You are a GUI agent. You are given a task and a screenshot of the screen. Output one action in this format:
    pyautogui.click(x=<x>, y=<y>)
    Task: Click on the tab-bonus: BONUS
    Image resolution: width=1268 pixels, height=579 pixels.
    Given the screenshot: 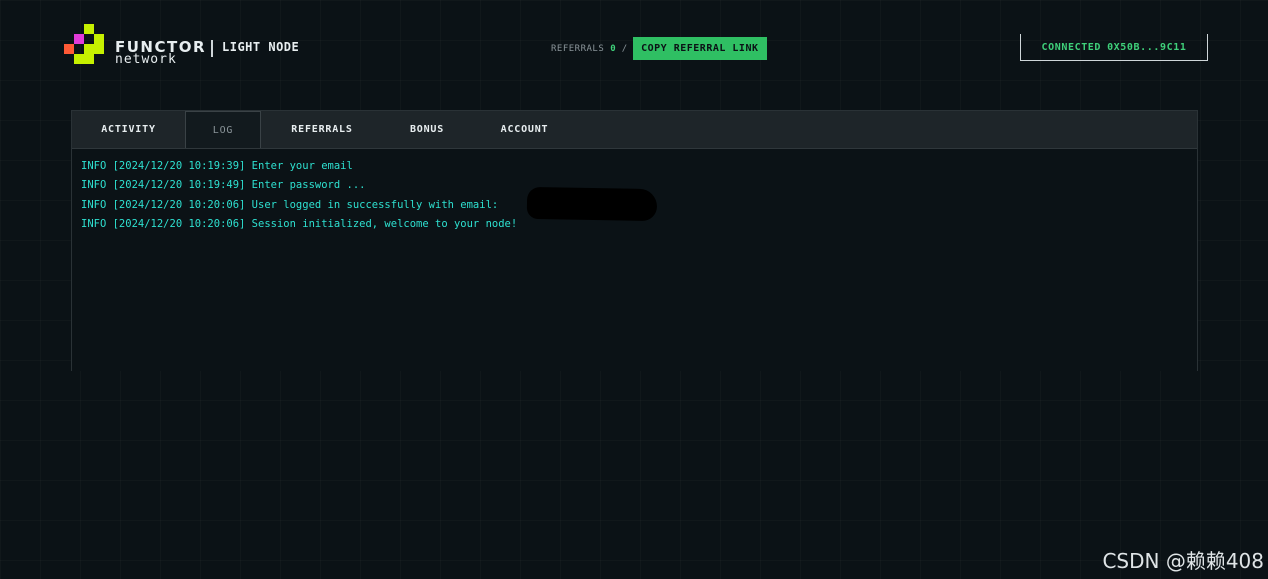 What is the action you would take?
    pyautogui.click(x=427, y=129)
    